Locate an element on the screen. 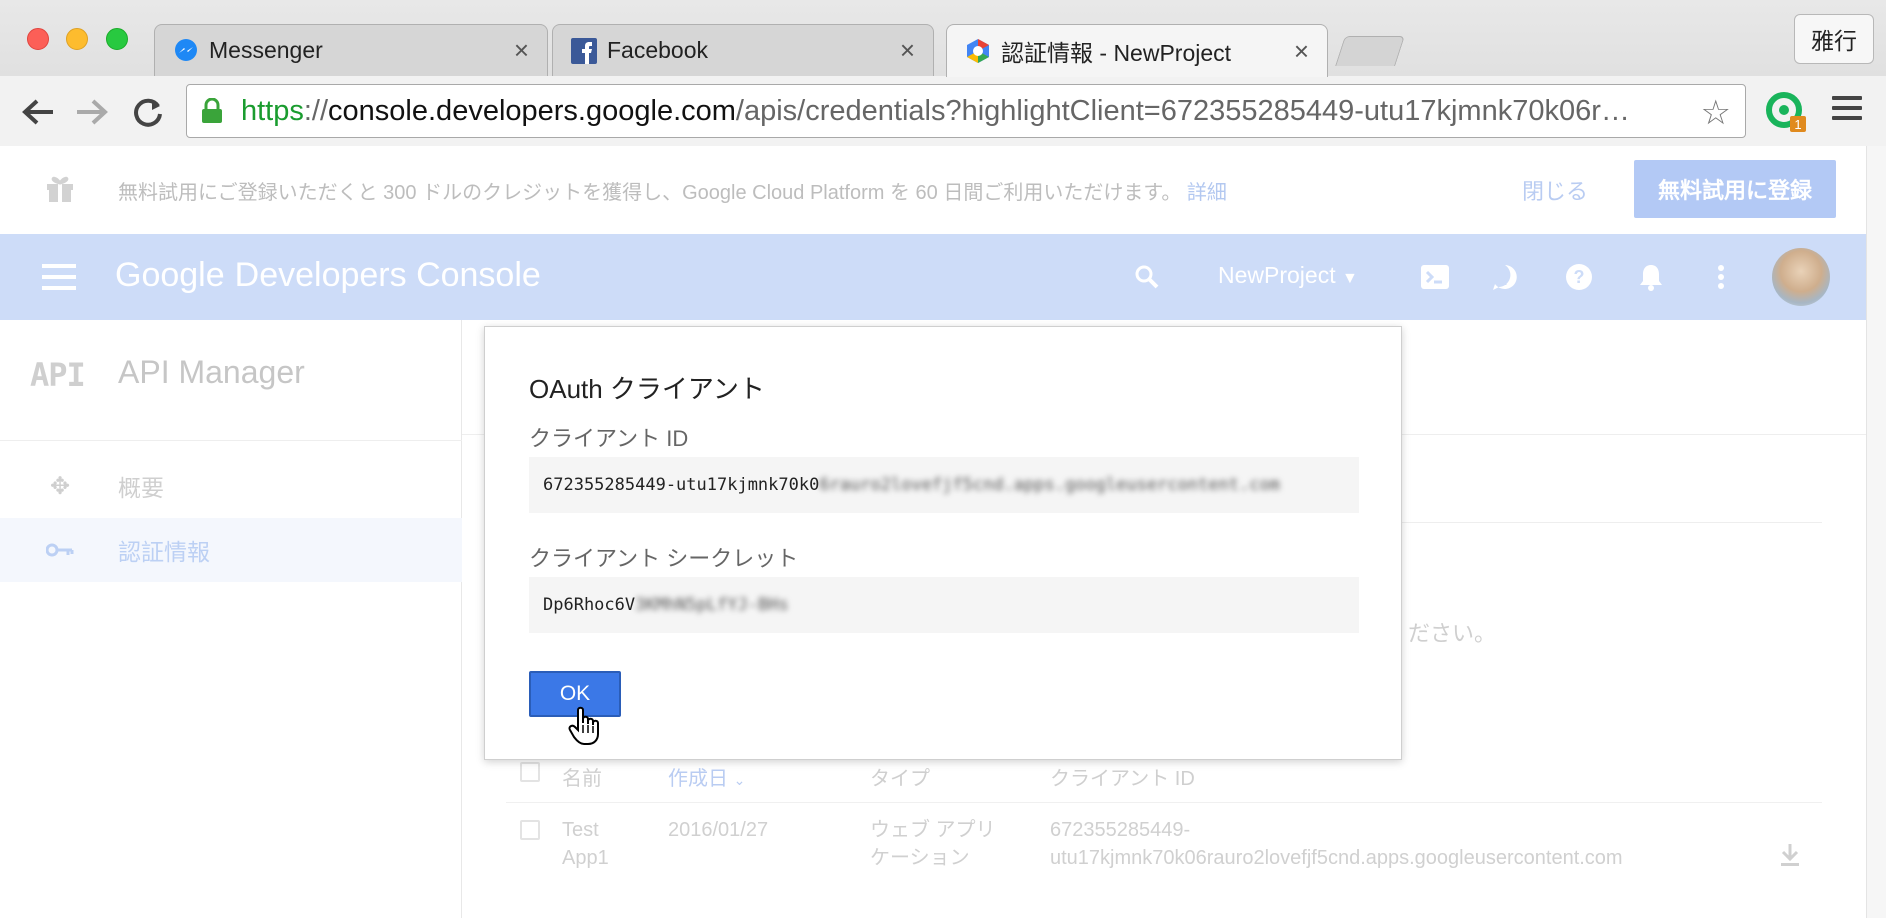 The height and width of the screenshot is (918, 1886). key-icon is located at coordinates (60, 550).